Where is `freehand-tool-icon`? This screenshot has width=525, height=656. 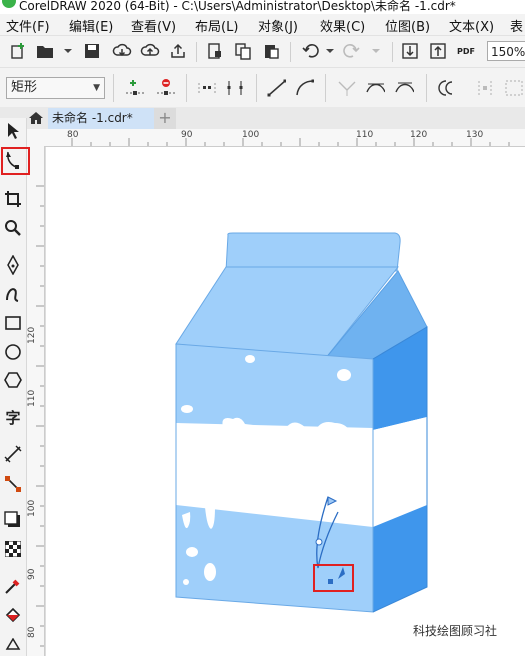
freehand-tool-icon is located at coordinates (13, 265).